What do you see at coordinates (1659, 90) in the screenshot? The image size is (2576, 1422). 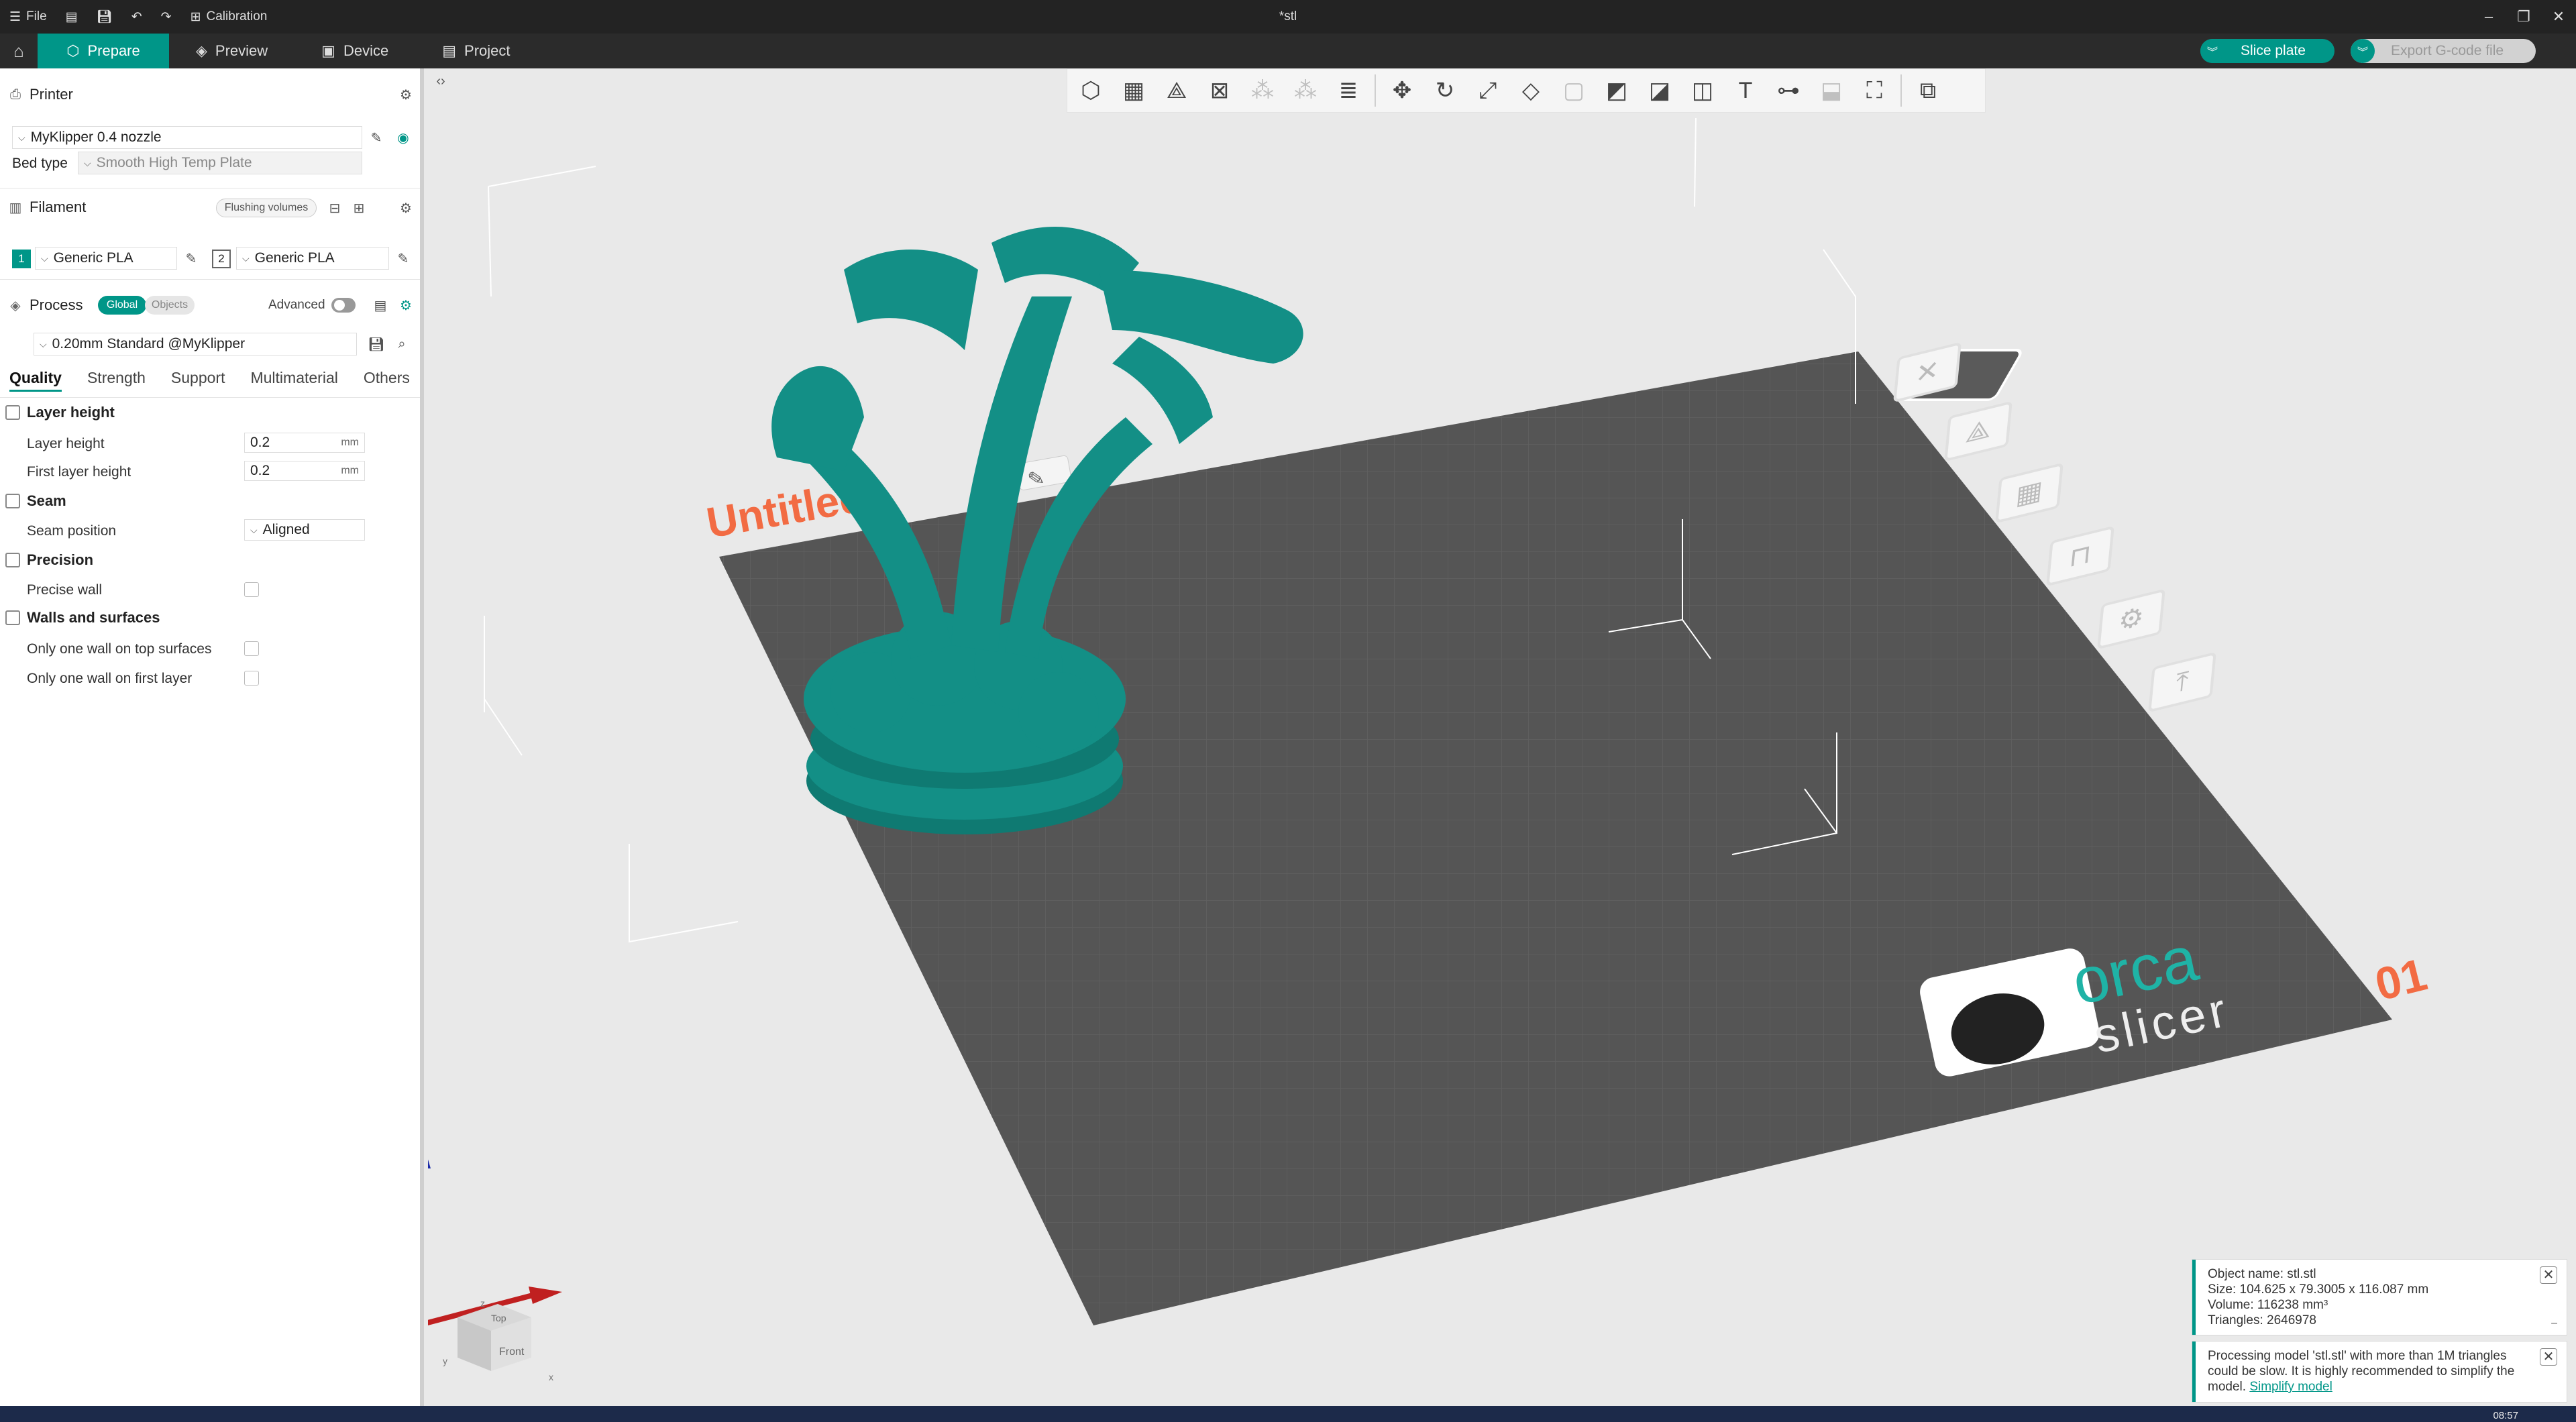 I see `seam-paint-icon: ◪` at bounding box center [1659, 90].